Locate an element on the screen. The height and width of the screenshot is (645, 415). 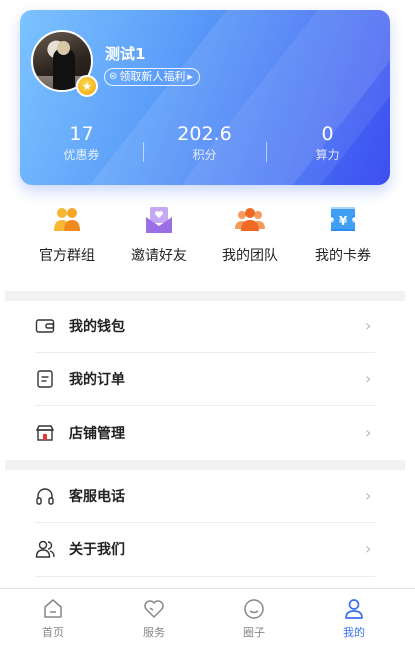
quick-my-coupons: ¥ 我的卡券 is located at coordinates (343, 235).